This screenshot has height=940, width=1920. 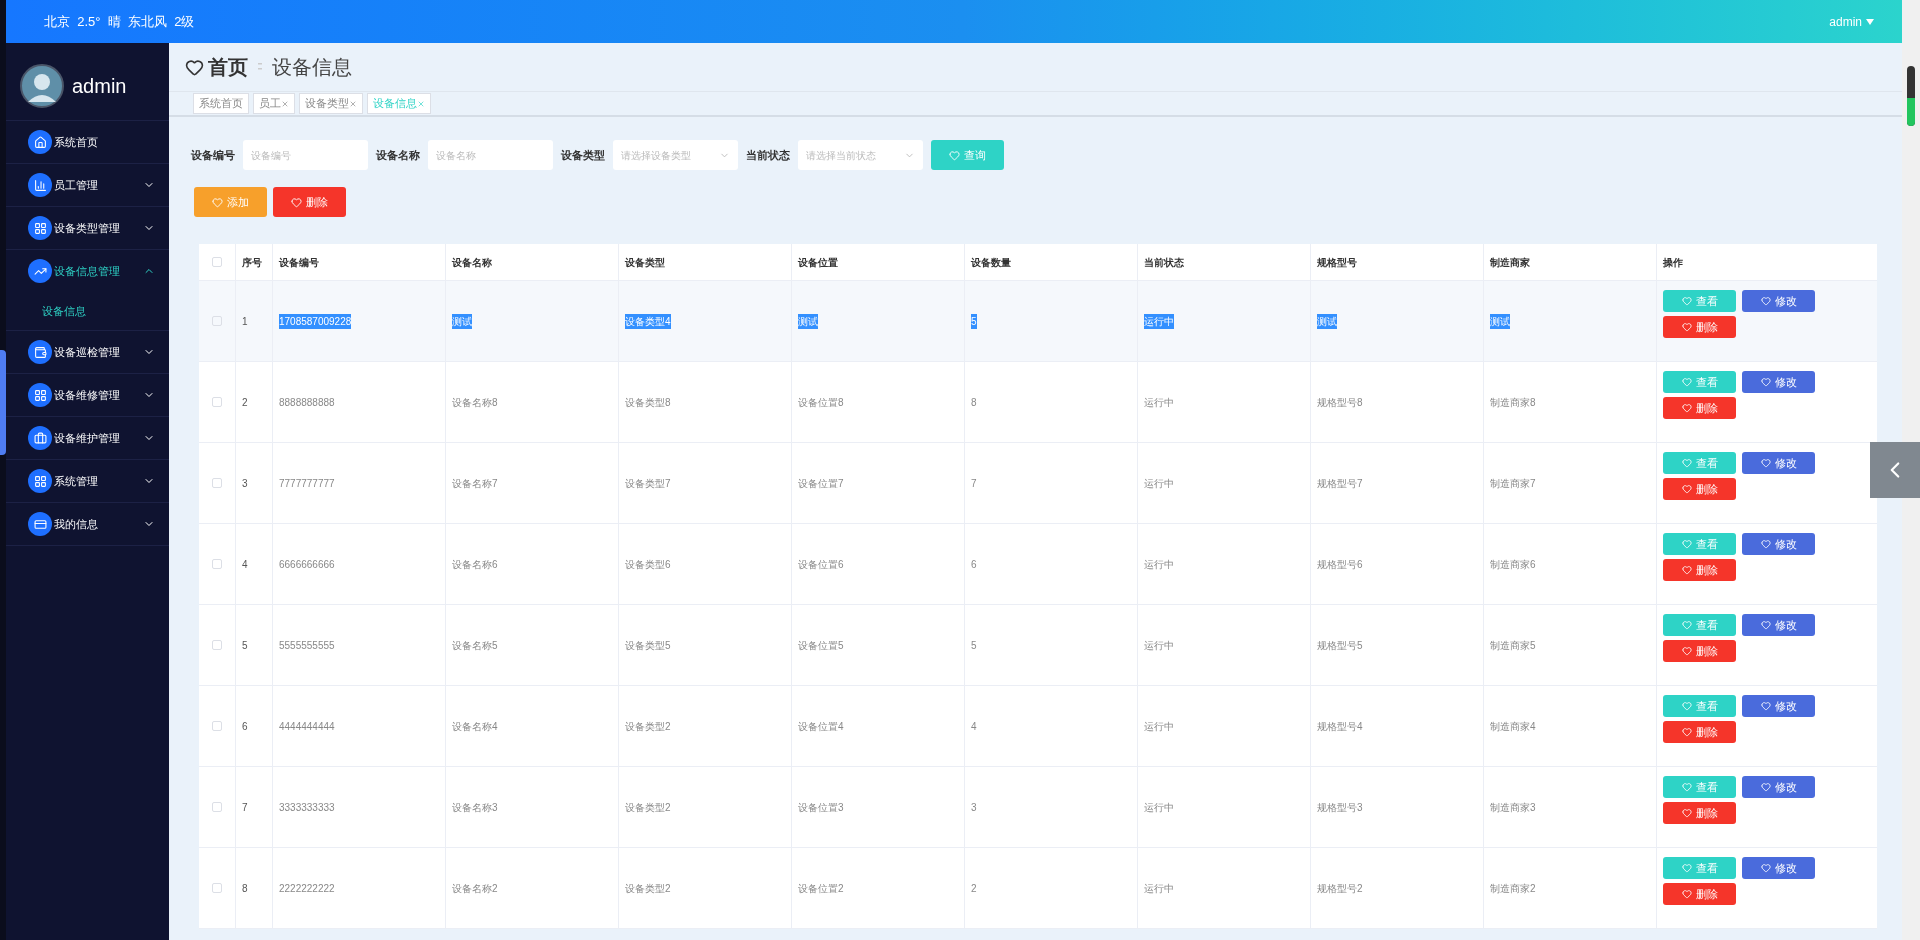 I want to click on sidebar-item: 设备维修管理, so click(x=87, y=395).